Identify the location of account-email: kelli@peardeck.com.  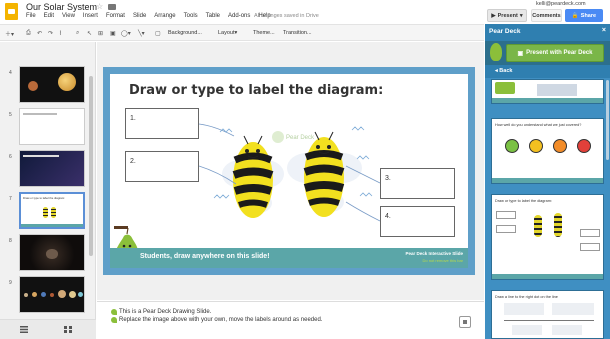
(561, 4).